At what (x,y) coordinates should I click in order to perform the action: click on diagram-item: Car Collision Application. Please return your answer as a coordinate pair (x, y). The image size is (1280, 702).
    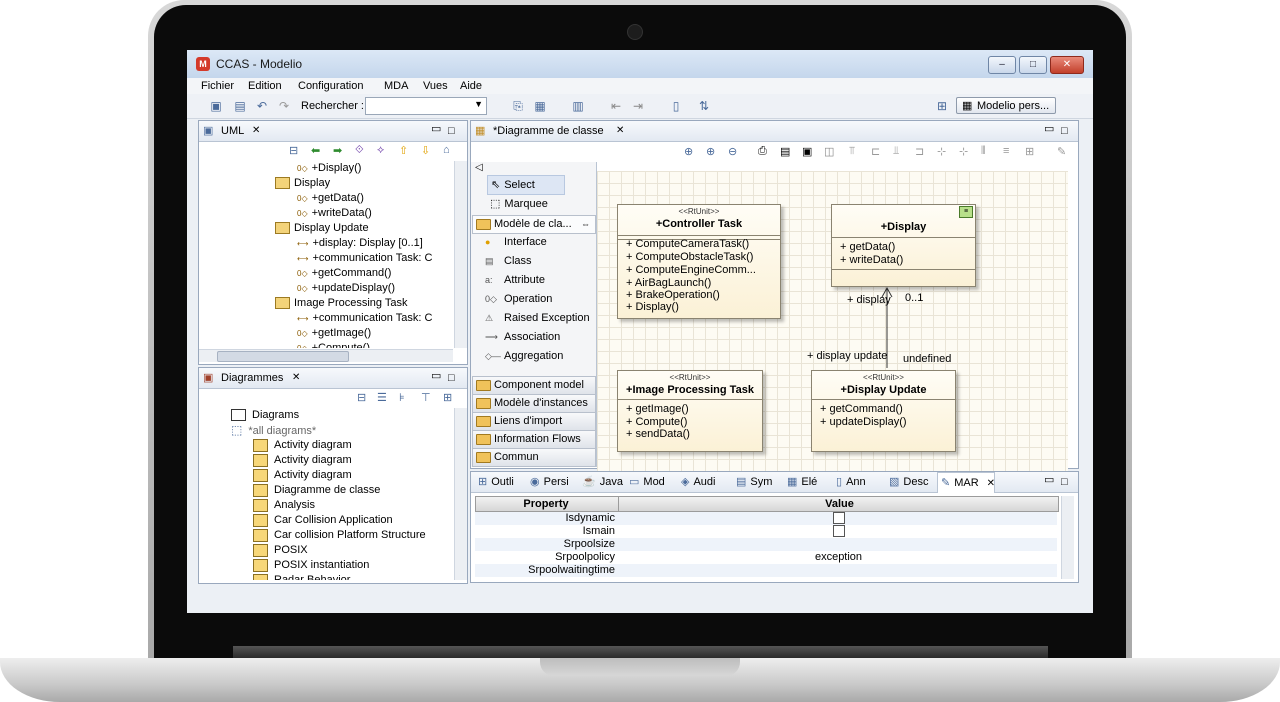
    Looking at the image, I should click on (296, 520).